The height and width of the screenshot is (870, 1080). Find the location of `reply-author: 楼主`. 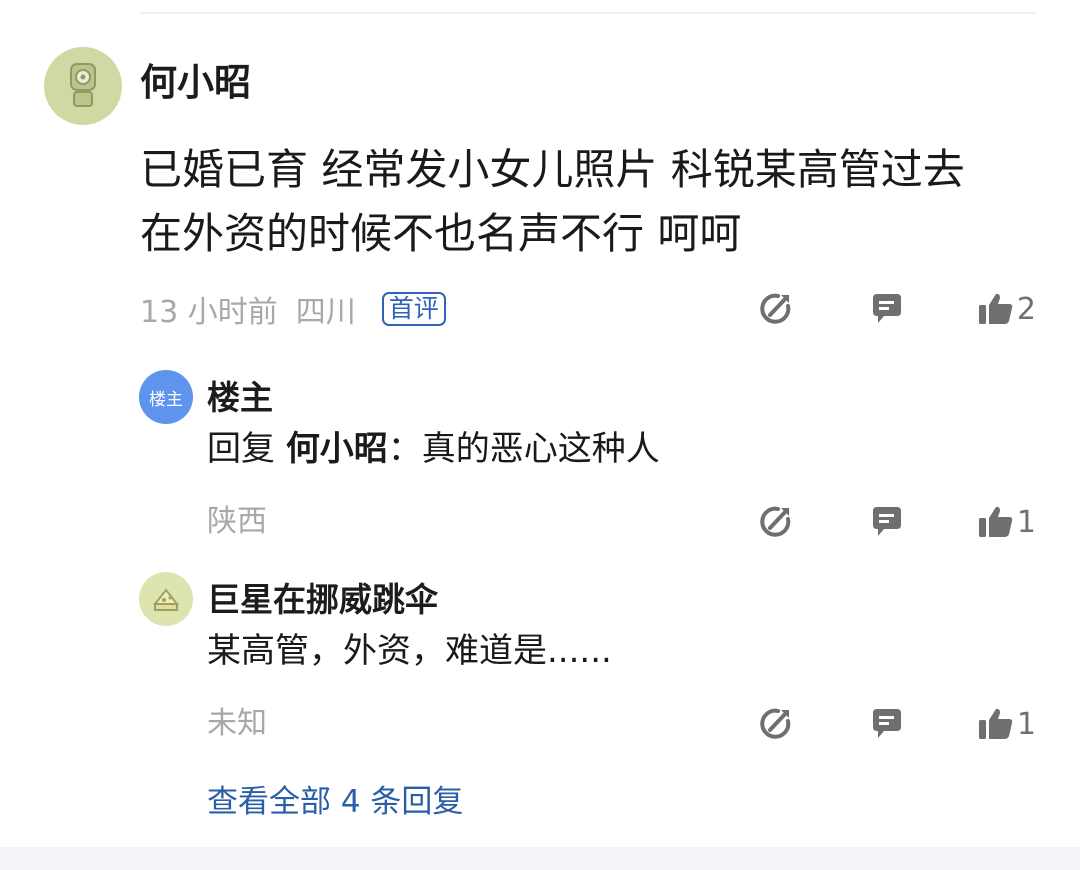

reply-author: 楼主 is located at coordinates (240, 398).